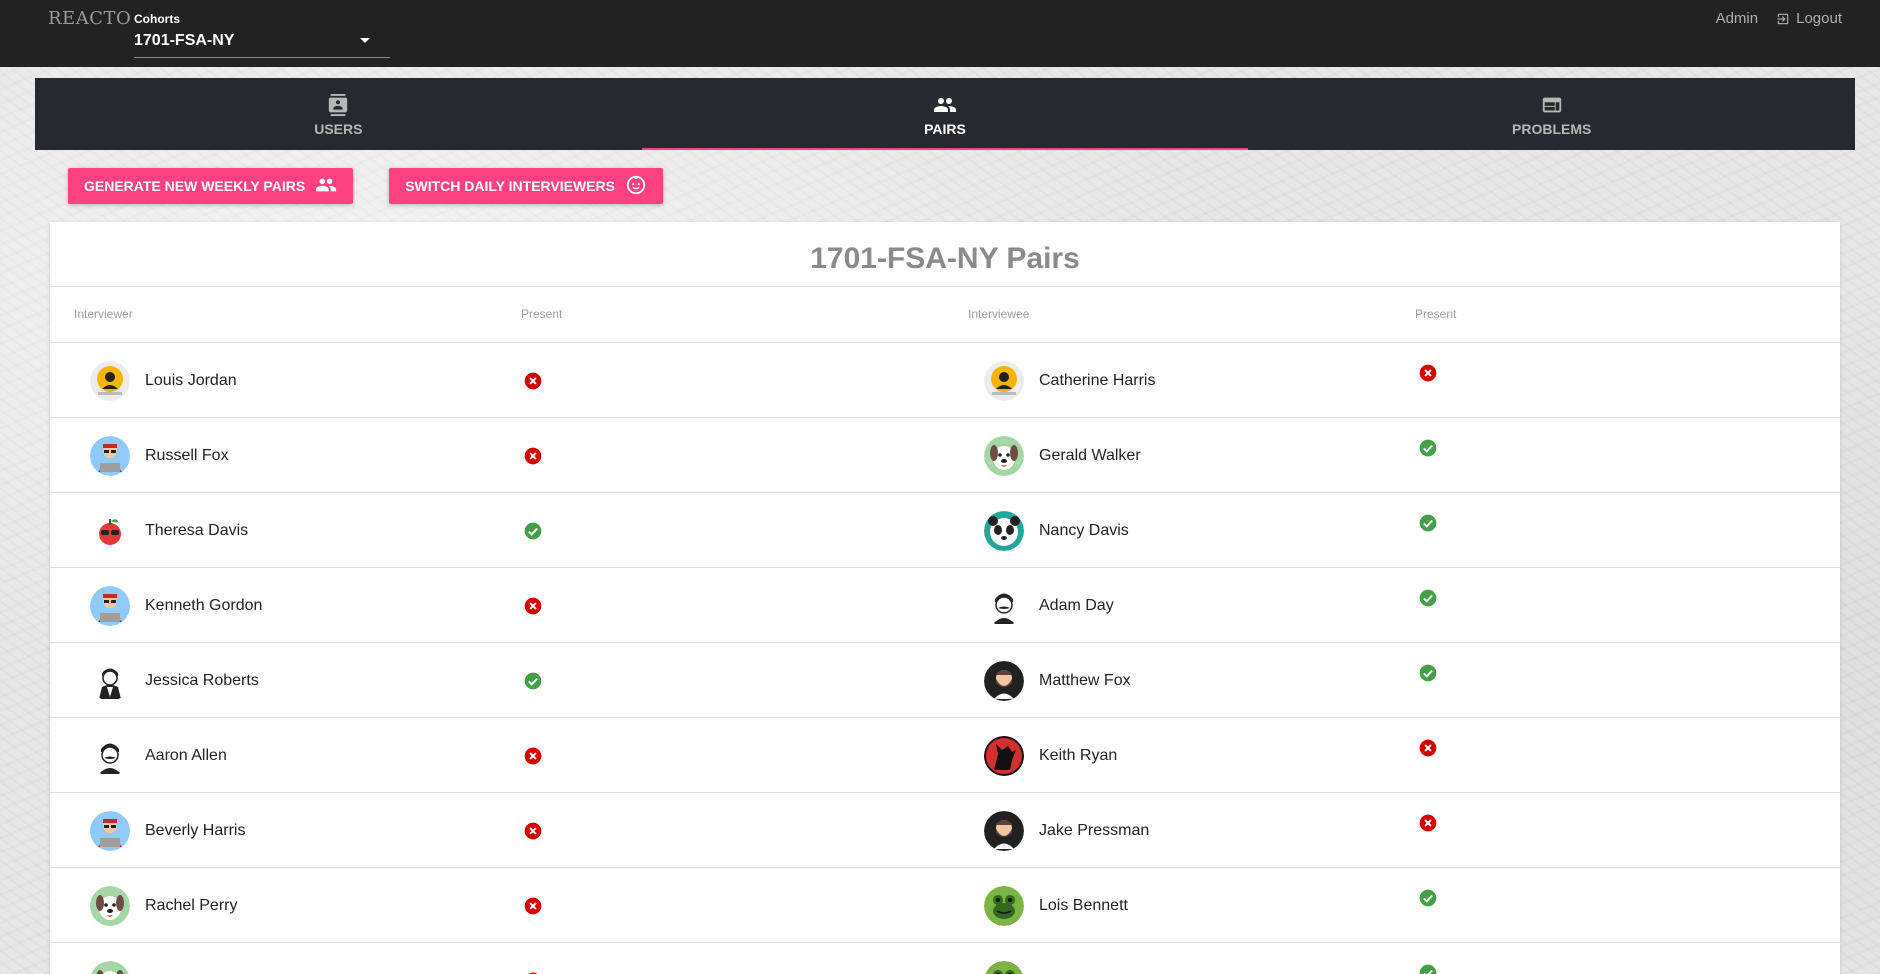  What do you see at coordinates (326, 186) in the screenshot?
I see `people-icon` at bounding box center [326, 186].